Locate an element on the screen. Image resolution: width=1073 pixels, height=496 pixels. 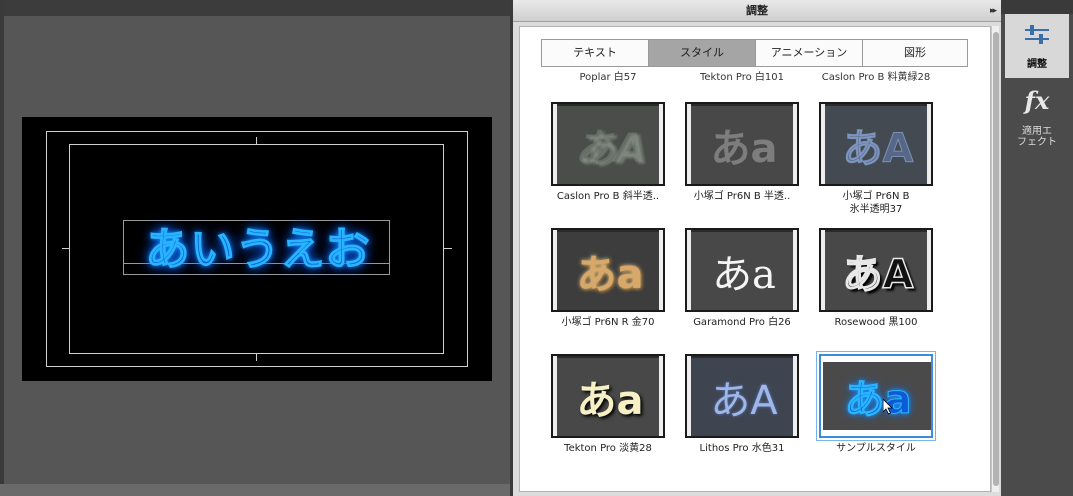
tab-animation: アニメーション is located at coordinates (808, 53).